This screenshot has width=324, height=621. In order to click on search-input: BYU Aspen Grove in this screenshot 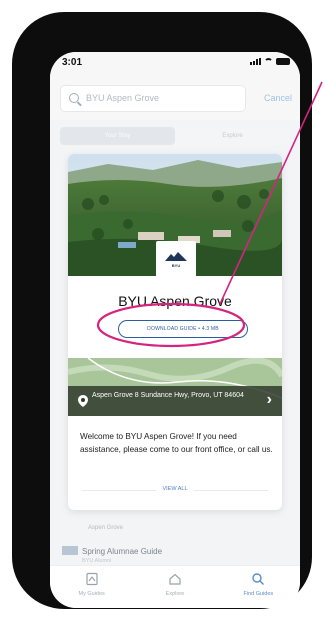, I will do `click(153, 98)`.